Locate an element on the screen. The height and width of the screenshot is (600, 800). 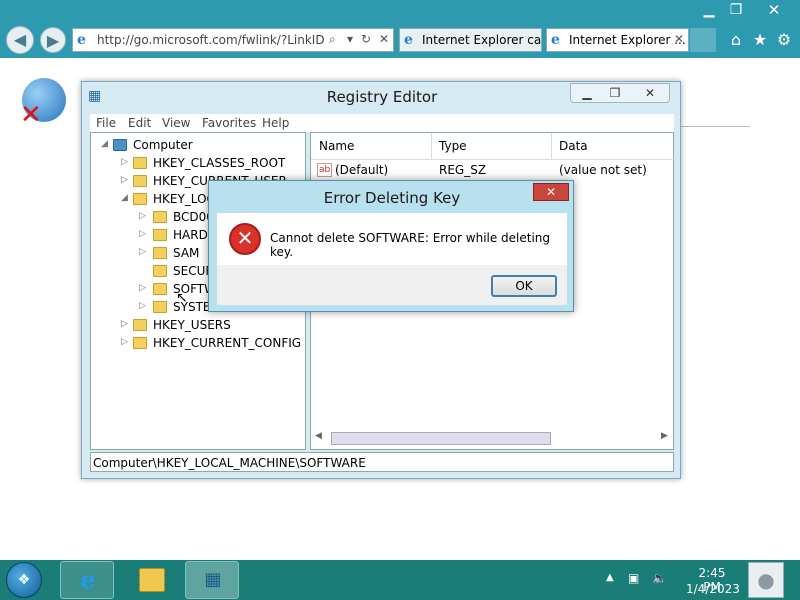
scroll-left-icon: ◀ is located at coordinates (318, 436).